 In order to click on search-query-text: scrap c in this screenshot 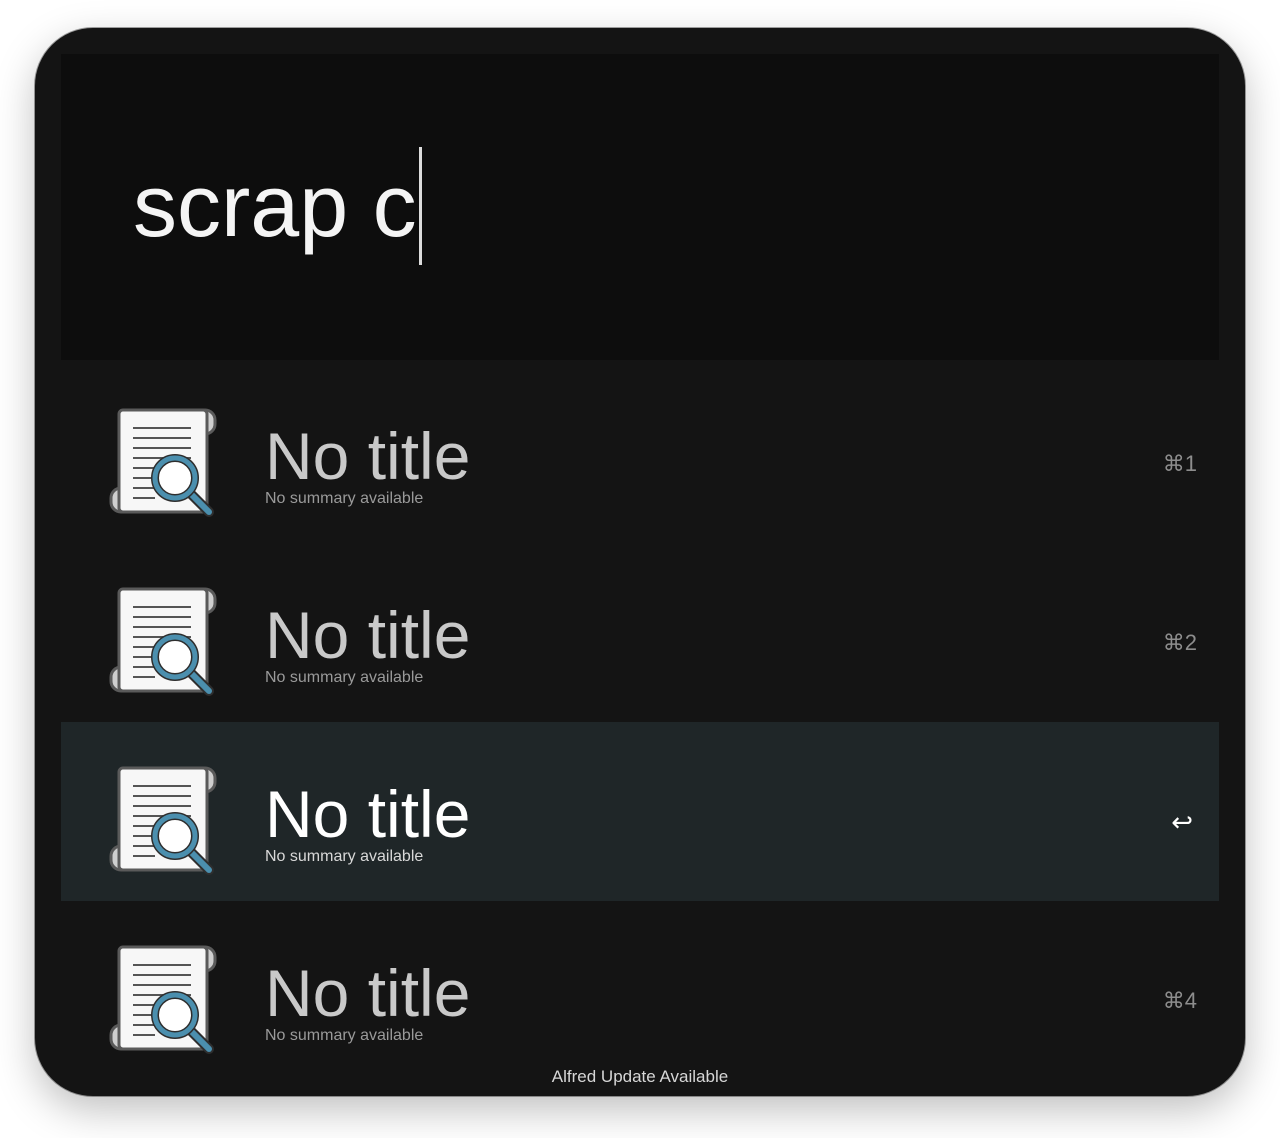, I will do `click(275, 205)`.